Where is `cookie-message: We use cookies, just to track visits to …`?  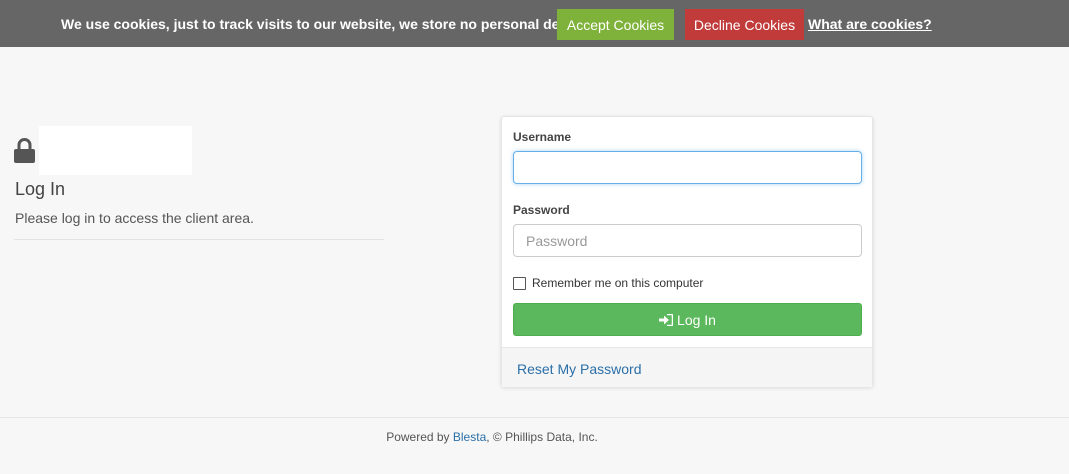 cookie-message: We use cookies, just to track visits to … is located at coordinates (326, 24).